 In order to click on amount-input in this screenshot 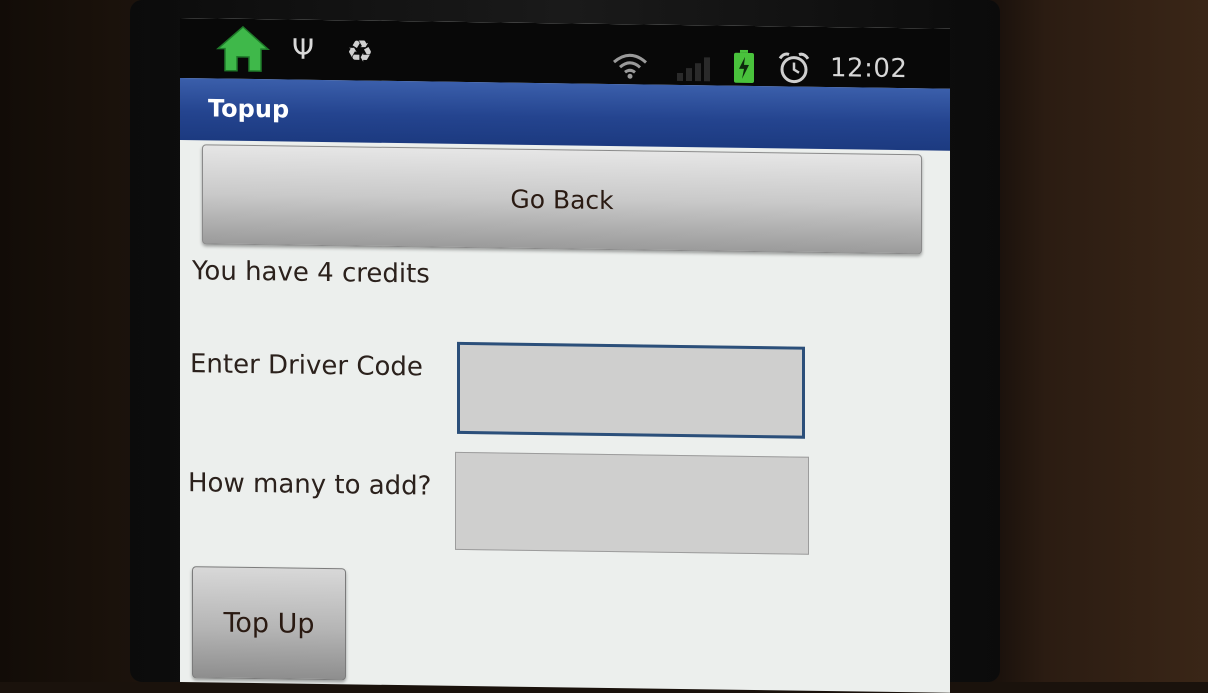, I will do `click(632, 503)`.